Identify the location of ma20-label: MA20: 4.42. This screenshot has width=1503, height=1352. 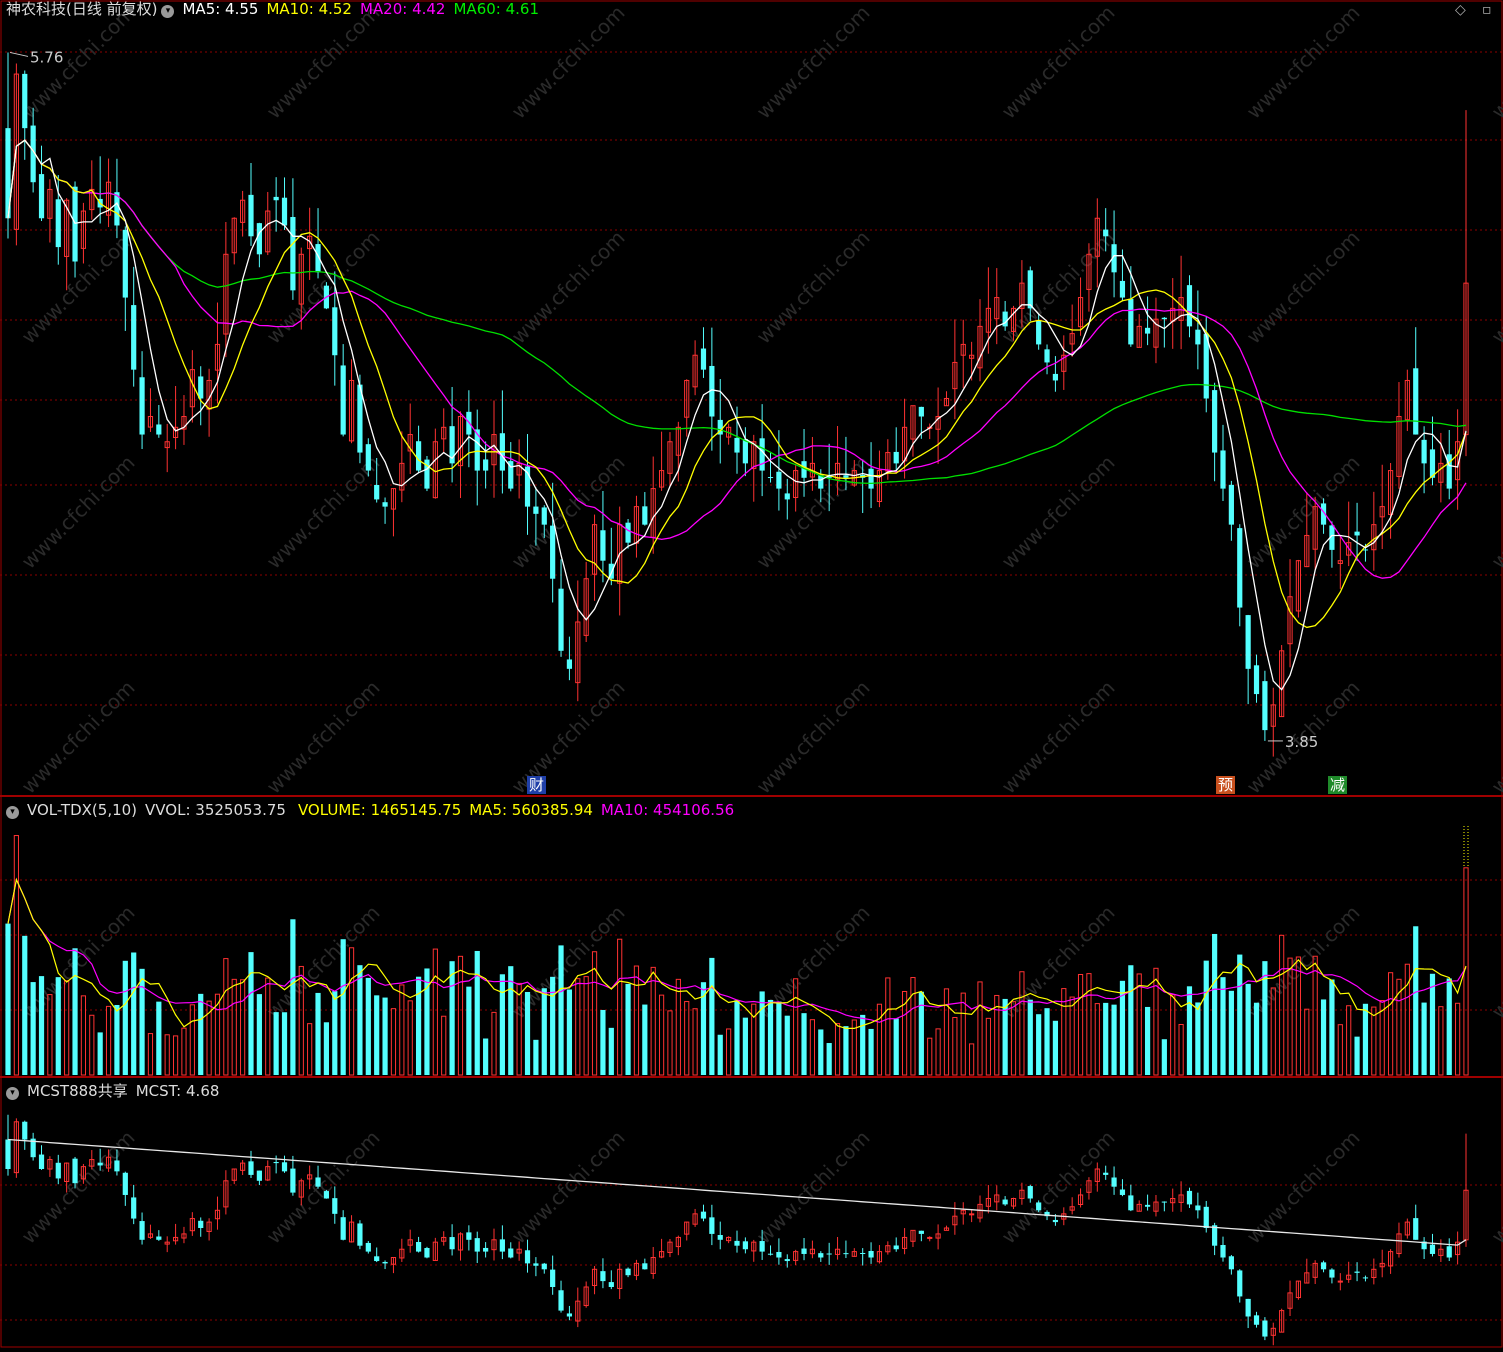
(402, 9).